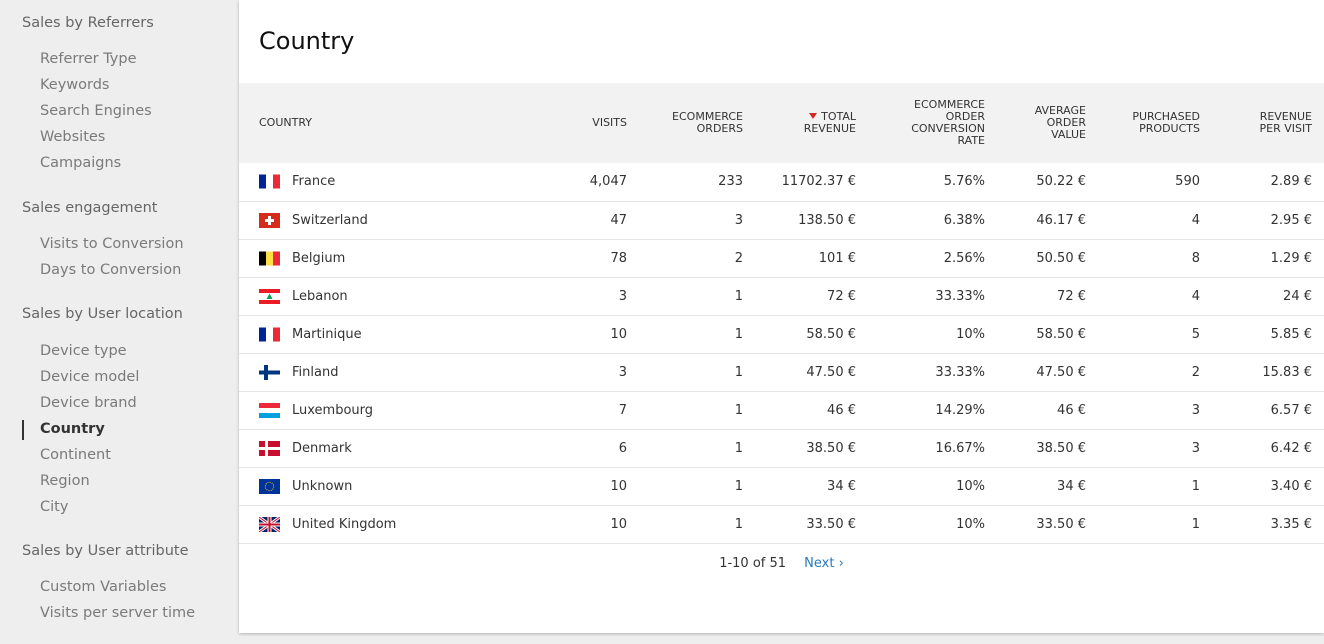 Image resolution: width=1324 pixels, height=644 pixels. I want to click on sidebar-group-title: Sales by User location, so click(102, 314).